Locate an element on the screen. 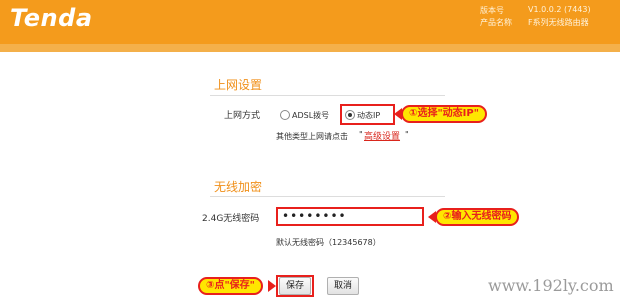 The image size is (620, 300). adsl-radio is located at coordinates (285, 115).